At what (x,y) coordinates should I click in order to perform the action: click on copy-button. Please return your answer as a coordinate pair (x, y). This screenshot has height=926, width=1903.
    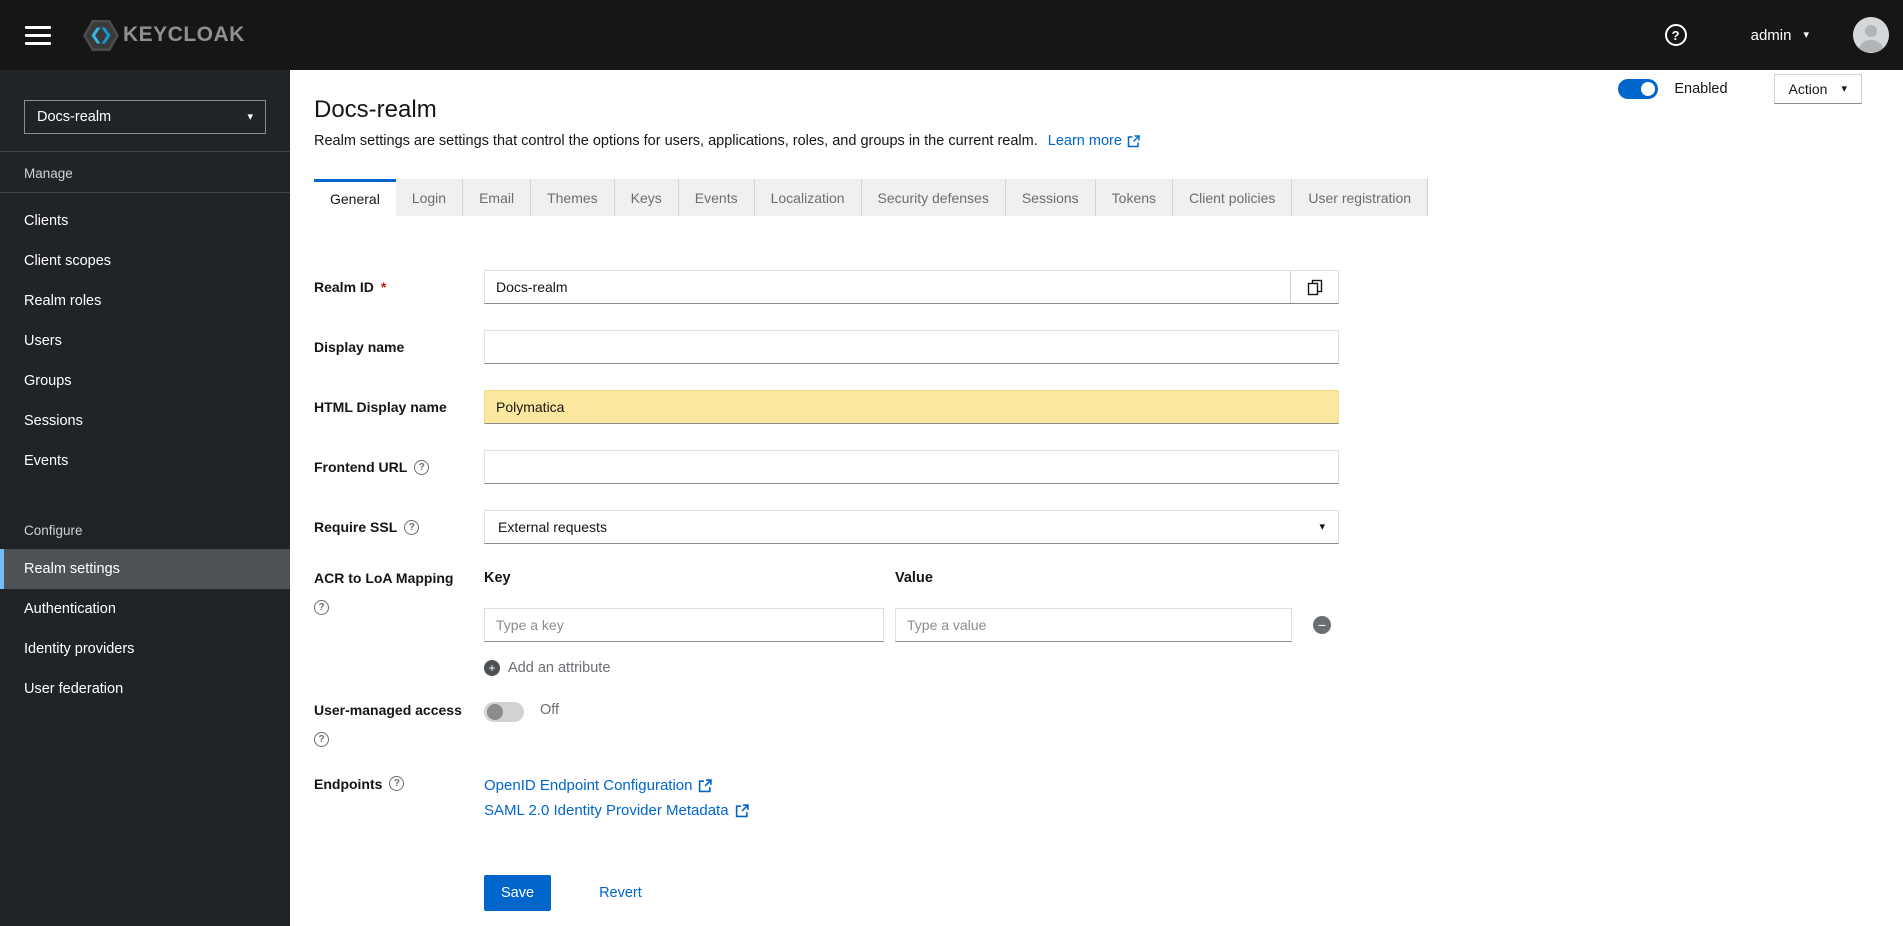
    Looking at the image, I should click on (1314, 287).